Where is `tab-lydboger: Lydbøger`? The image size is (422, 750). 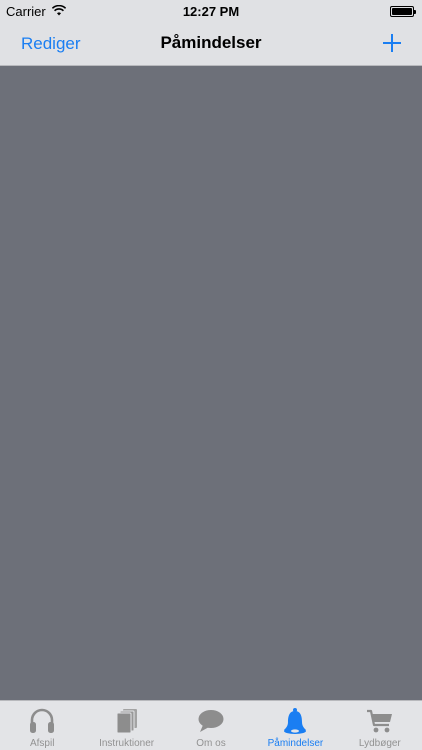
tab-lydboger: Lydbøger is located at coordinates (380, 725).